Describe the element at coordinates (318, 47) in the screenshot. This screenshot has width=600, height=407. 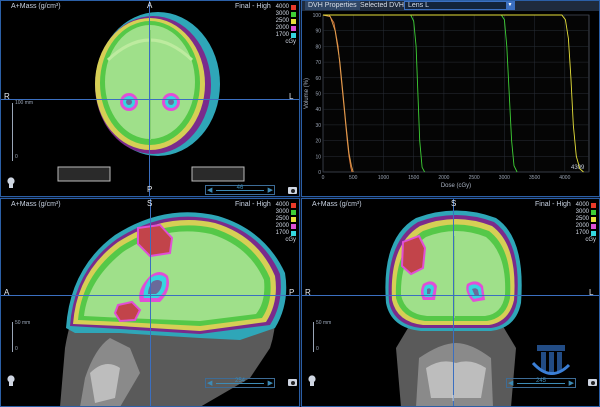
I see `y-tick-label: 80` at that location.